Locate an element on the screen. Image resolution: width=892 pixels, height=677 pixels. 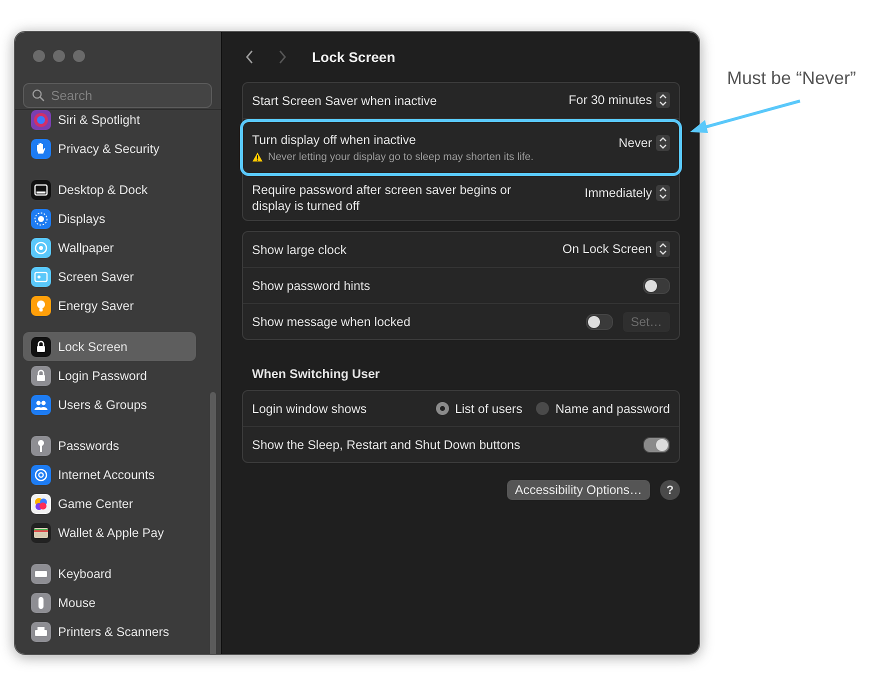
keyboard-icon is located at coordinates (41, 574).